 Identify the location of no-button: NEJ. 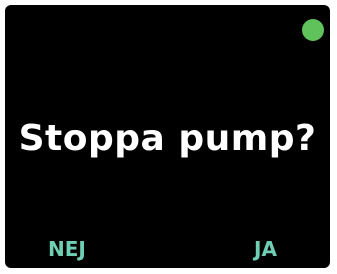
(67, 249).